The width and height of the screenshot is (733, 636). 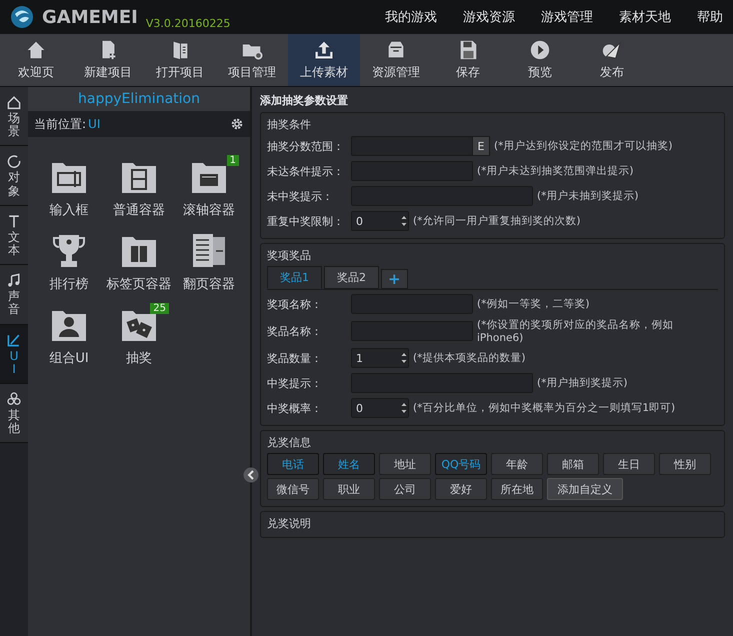 What do you see at coordinates (629, 464) in the screenshot?
I see `field-chip: 生日` at bounding box center [629, 464].